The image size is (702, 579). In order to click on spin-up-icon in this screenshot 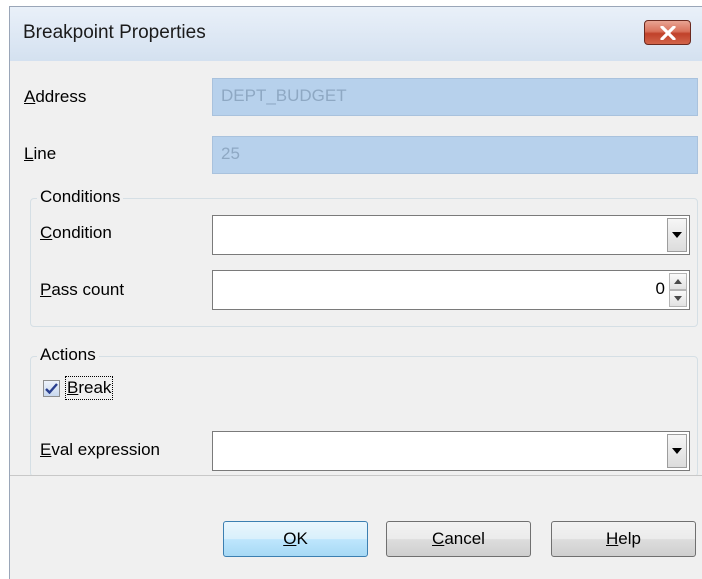, I will do `click(678, 281)`.